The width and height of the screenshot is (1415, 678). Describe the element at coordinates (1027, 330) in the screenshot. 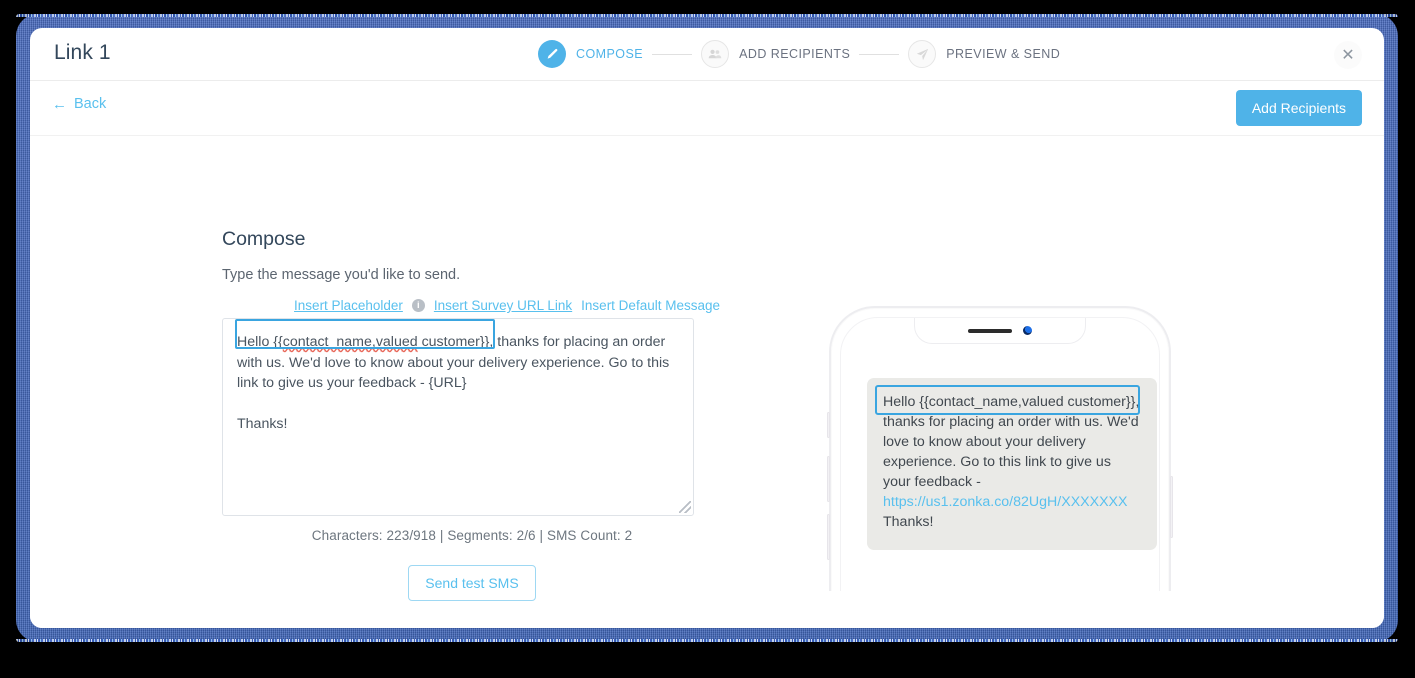

I see `camera-icon` at that location.